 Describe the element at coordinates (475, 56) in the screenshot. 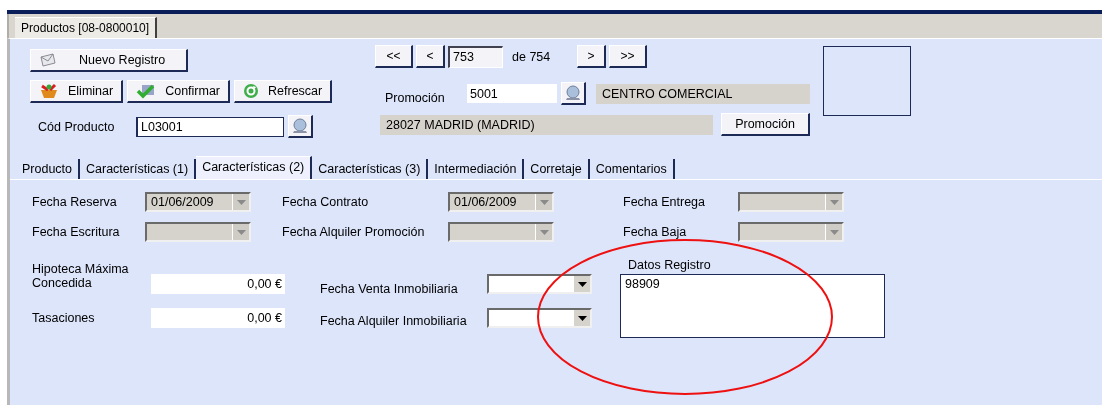

I see `record-number-field: 753` at that location.